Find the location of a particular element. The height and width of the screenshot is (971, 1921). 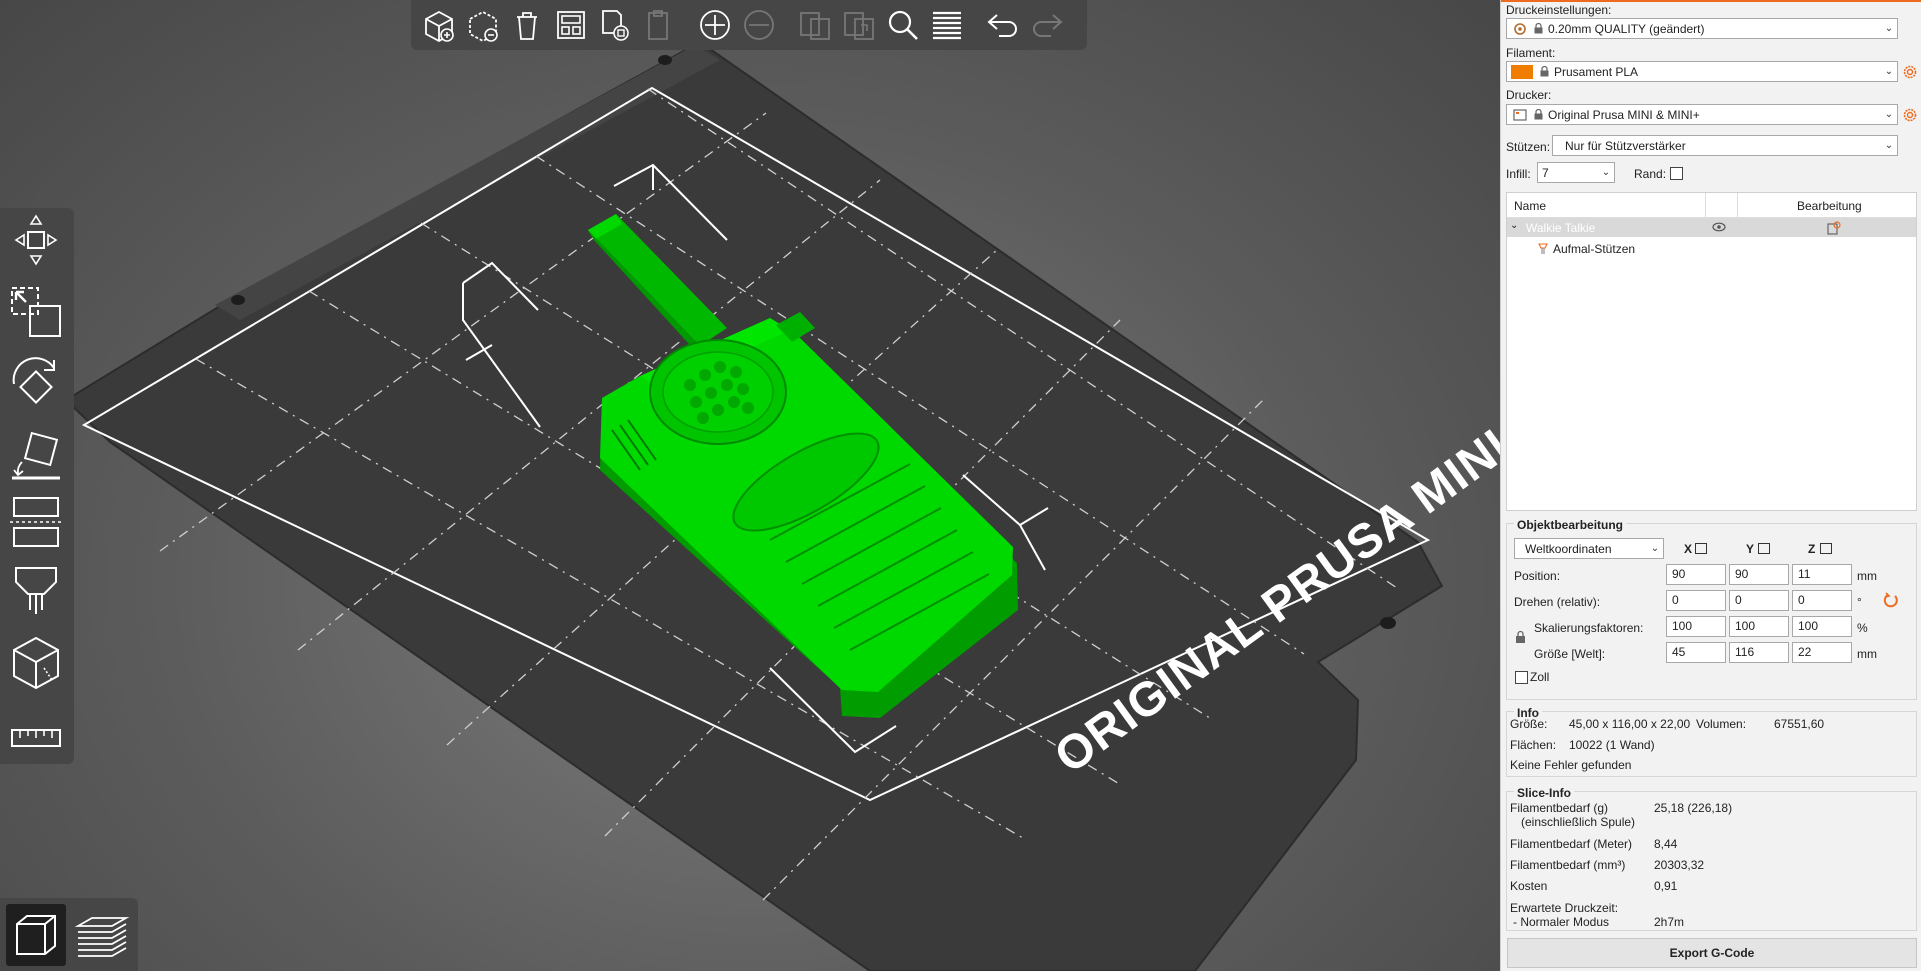

position-y-field: 90 is located at coordinates (1759, 574).